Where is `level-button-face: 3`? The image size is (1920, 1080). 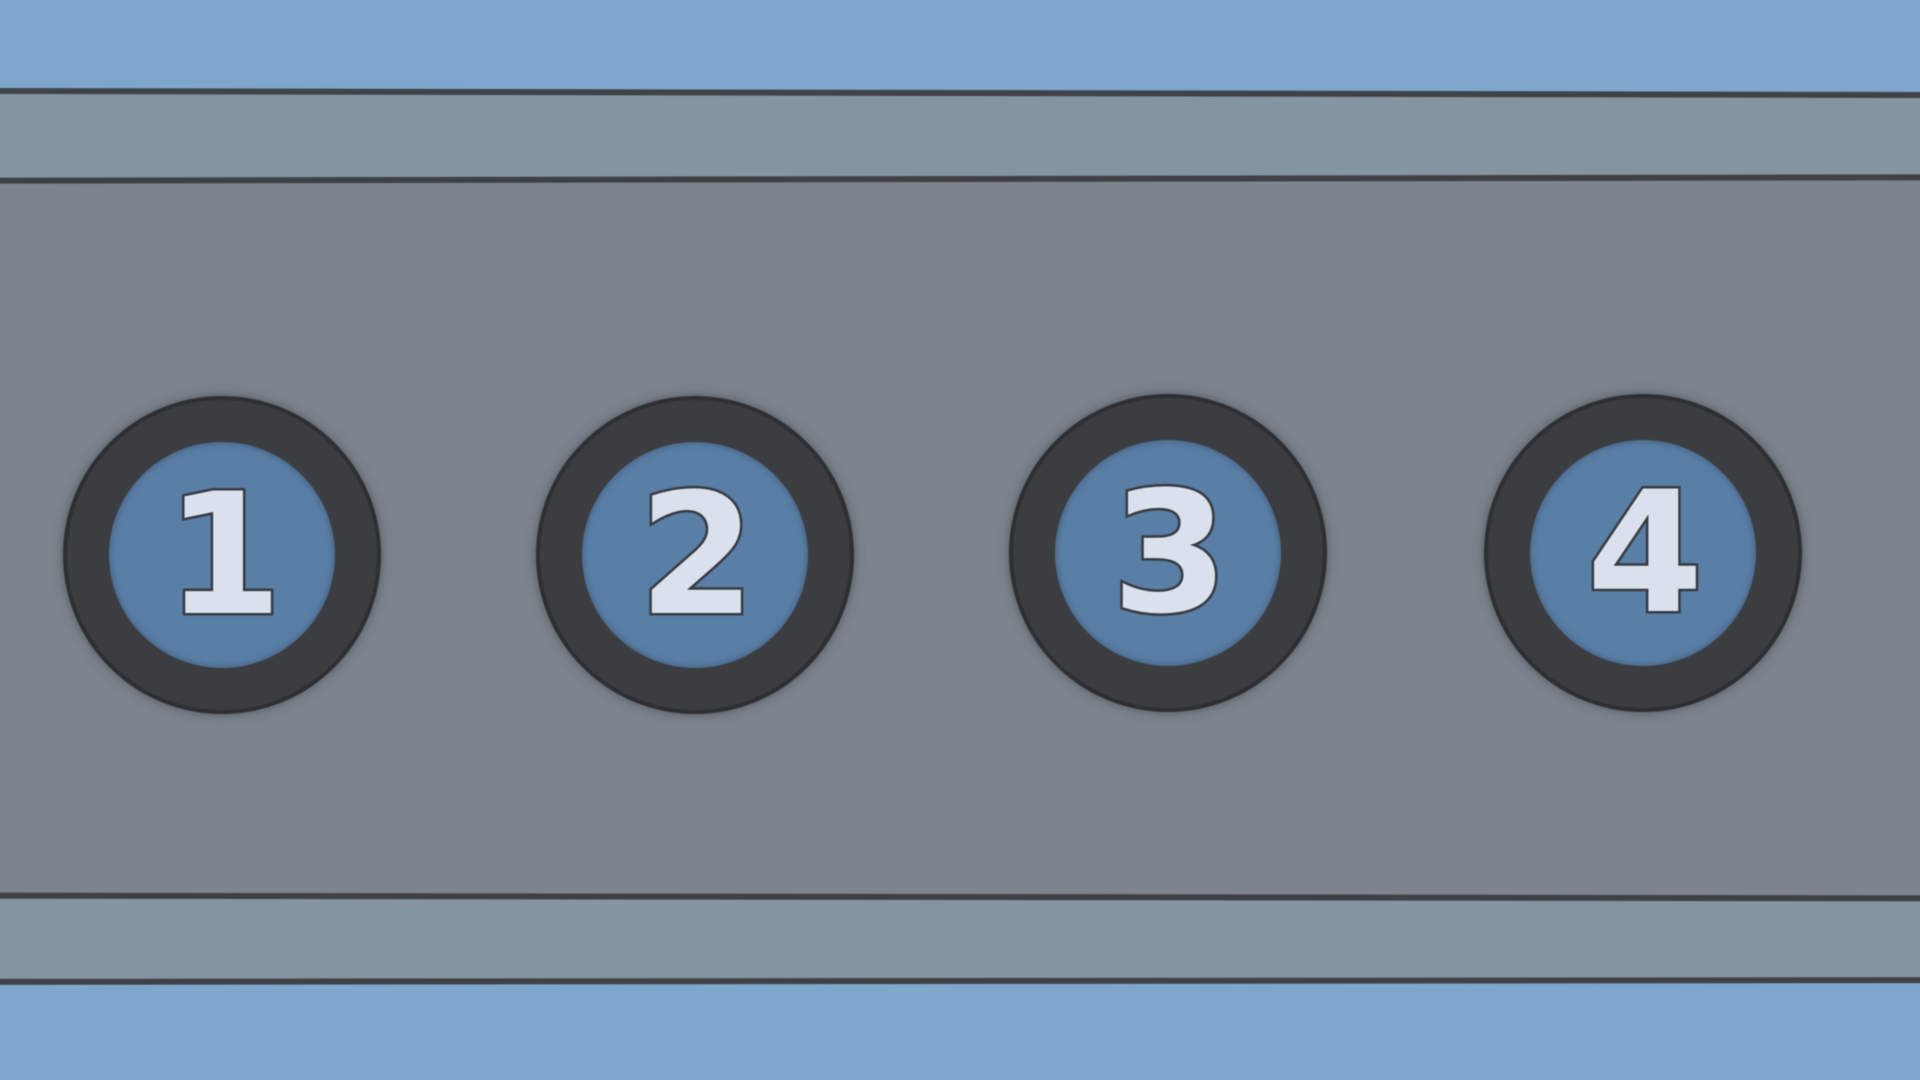 level-button-face: 3 is located at coordinates (1168, 553).